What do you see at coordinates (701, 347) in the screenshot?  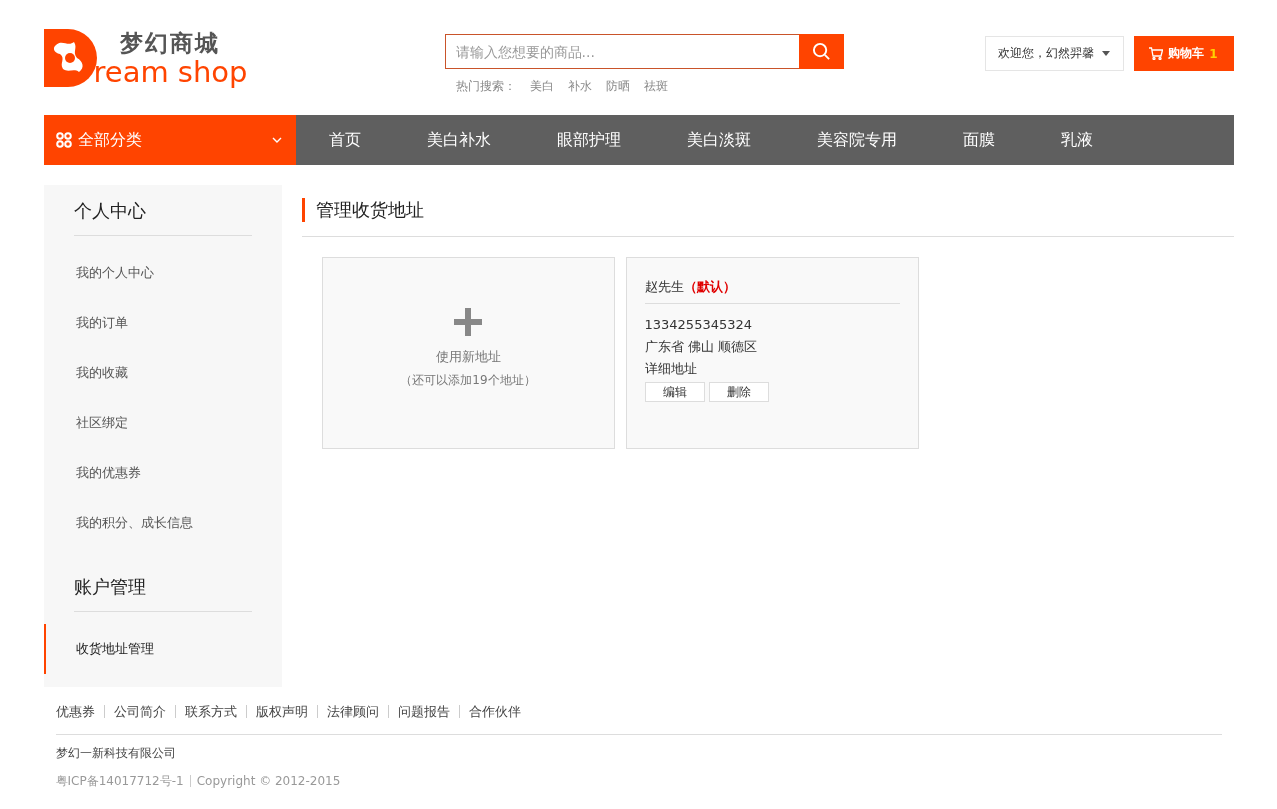 I see `address-region: 广东省 佛山 顺德区` at bounding box center [701, 347].